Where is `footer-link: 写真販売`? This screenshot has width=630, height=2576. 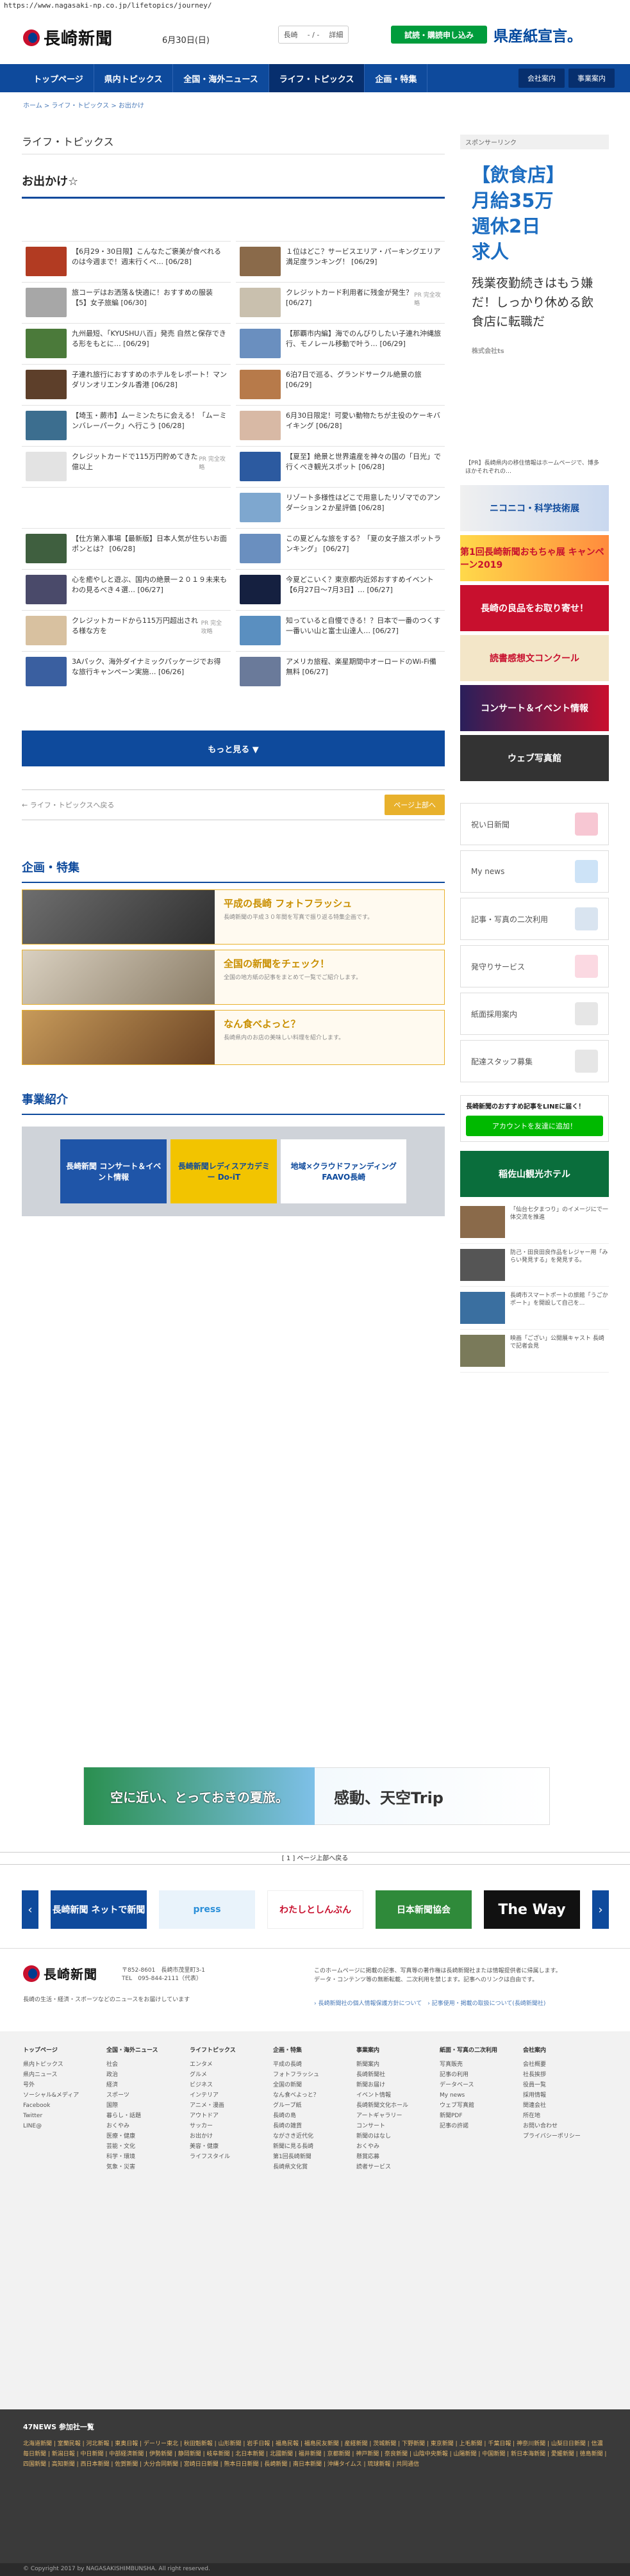
footer-link: 写真販売 is located at coordinates (478, 2065).